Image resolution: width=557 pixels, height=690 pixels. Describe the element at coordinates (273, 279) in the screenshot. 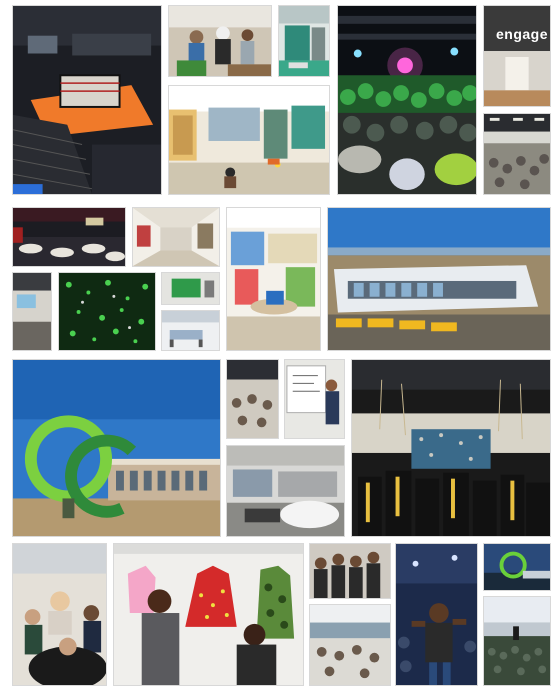

I see `photo-kids-space` at that location.